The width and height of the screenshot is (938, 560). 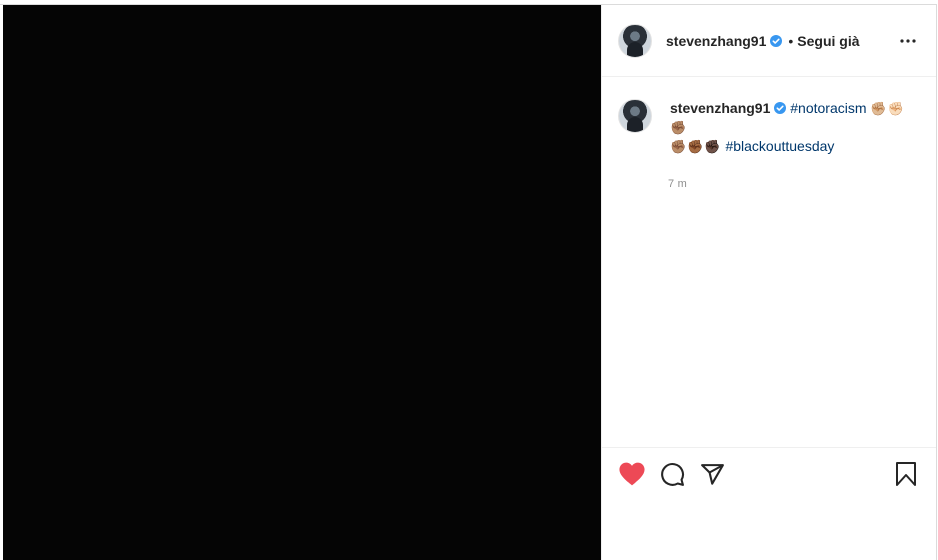 I want to click on hashtag-link: #blackouttuesday, so click(x=779, y=146).